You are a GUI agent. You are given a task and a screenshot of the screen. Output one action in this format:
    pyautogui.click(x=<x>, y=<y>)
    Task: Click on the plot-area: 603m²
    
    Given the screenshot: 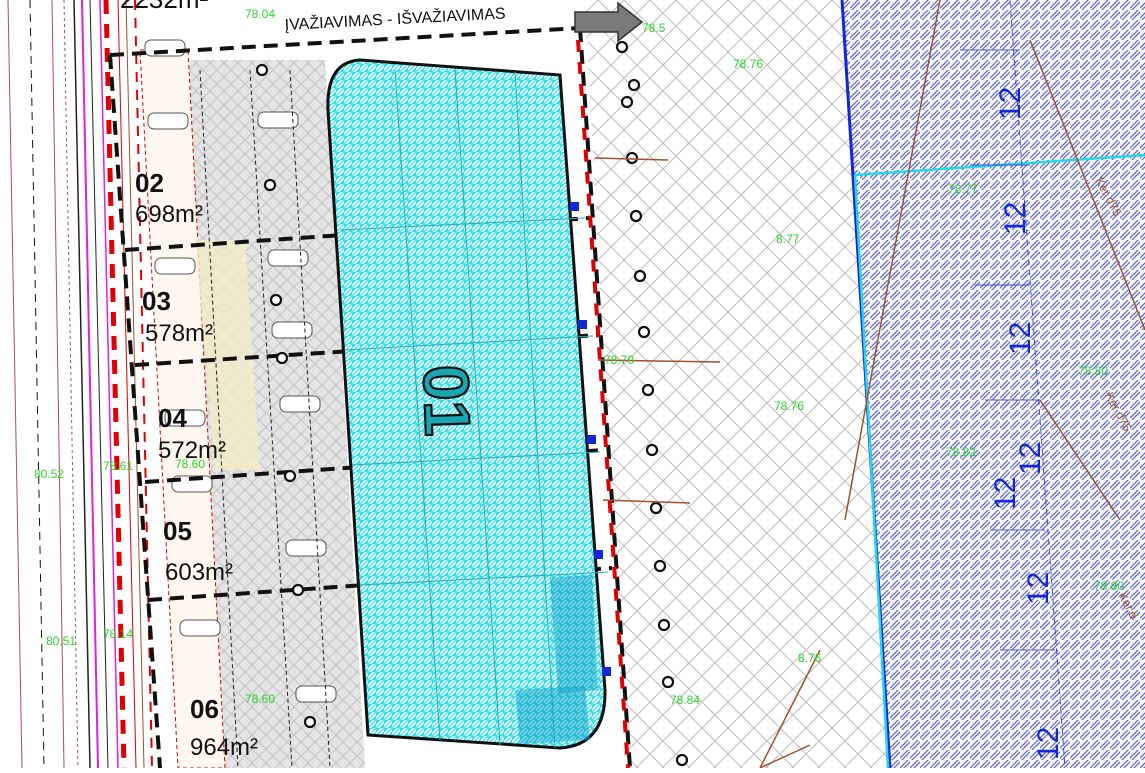 What is the action you would take?
    pyautogui.click(x=199, y=572)
    